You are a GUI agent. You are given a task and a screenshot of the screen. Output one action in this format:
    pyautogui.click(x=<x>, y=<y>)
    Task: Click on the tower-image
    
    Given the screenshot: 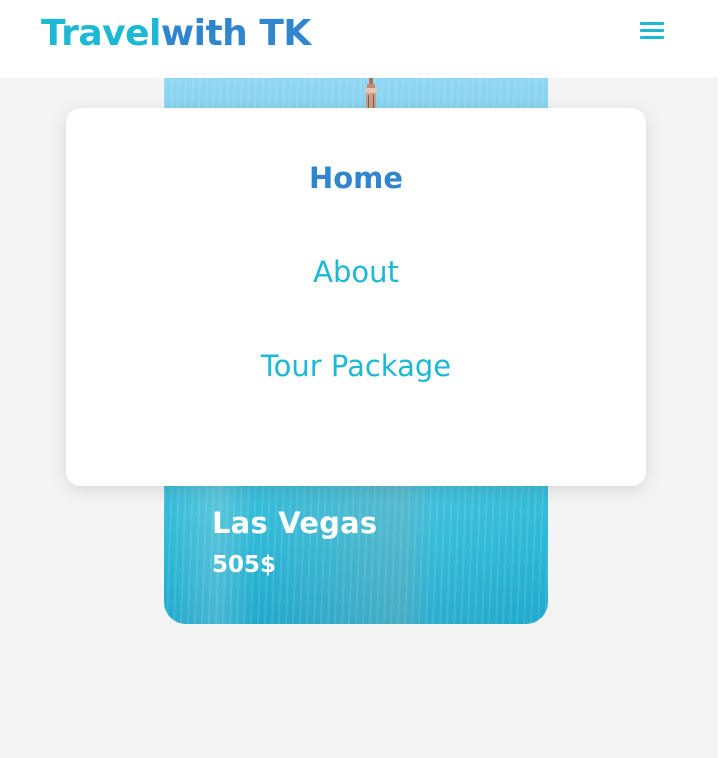 What is the action you would take?
    pyautogui.click(x=371, y=93)
    